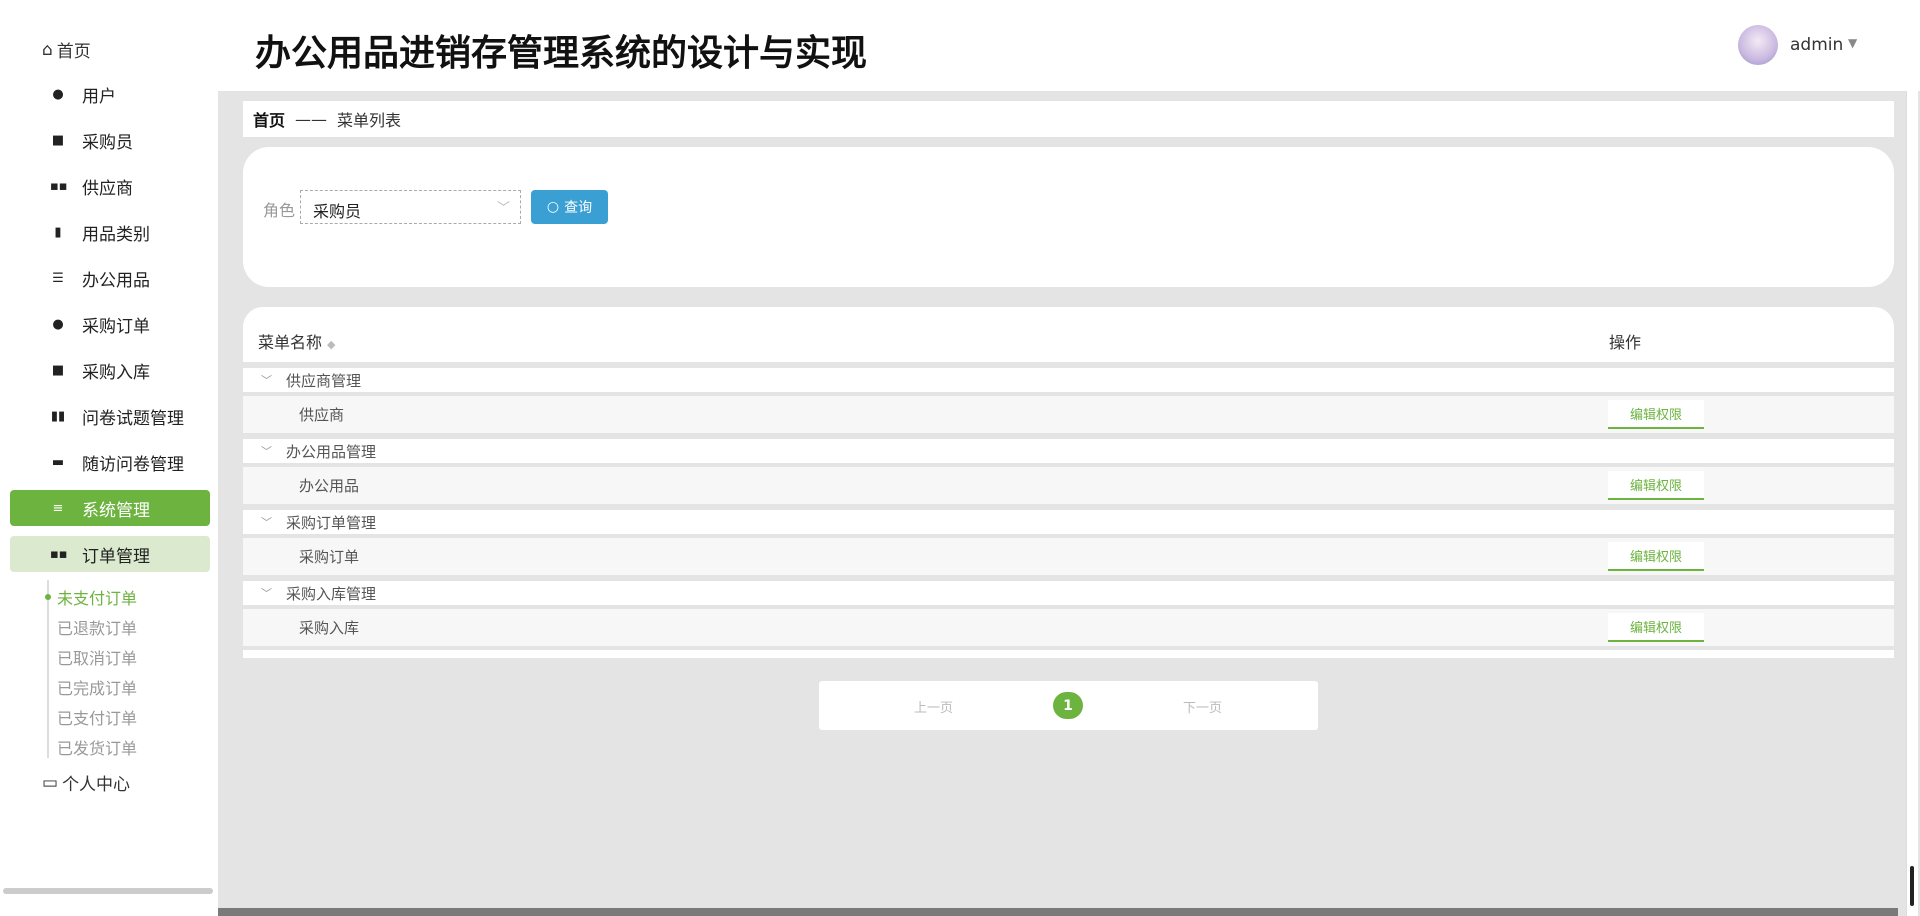 The width and height of the screenshot is (1920, 916). What do you see at coordinates (110, 186) in the screenshot?
I see `sidebar-item: ▪▪ 供应商` at bounding box center [110, 186].